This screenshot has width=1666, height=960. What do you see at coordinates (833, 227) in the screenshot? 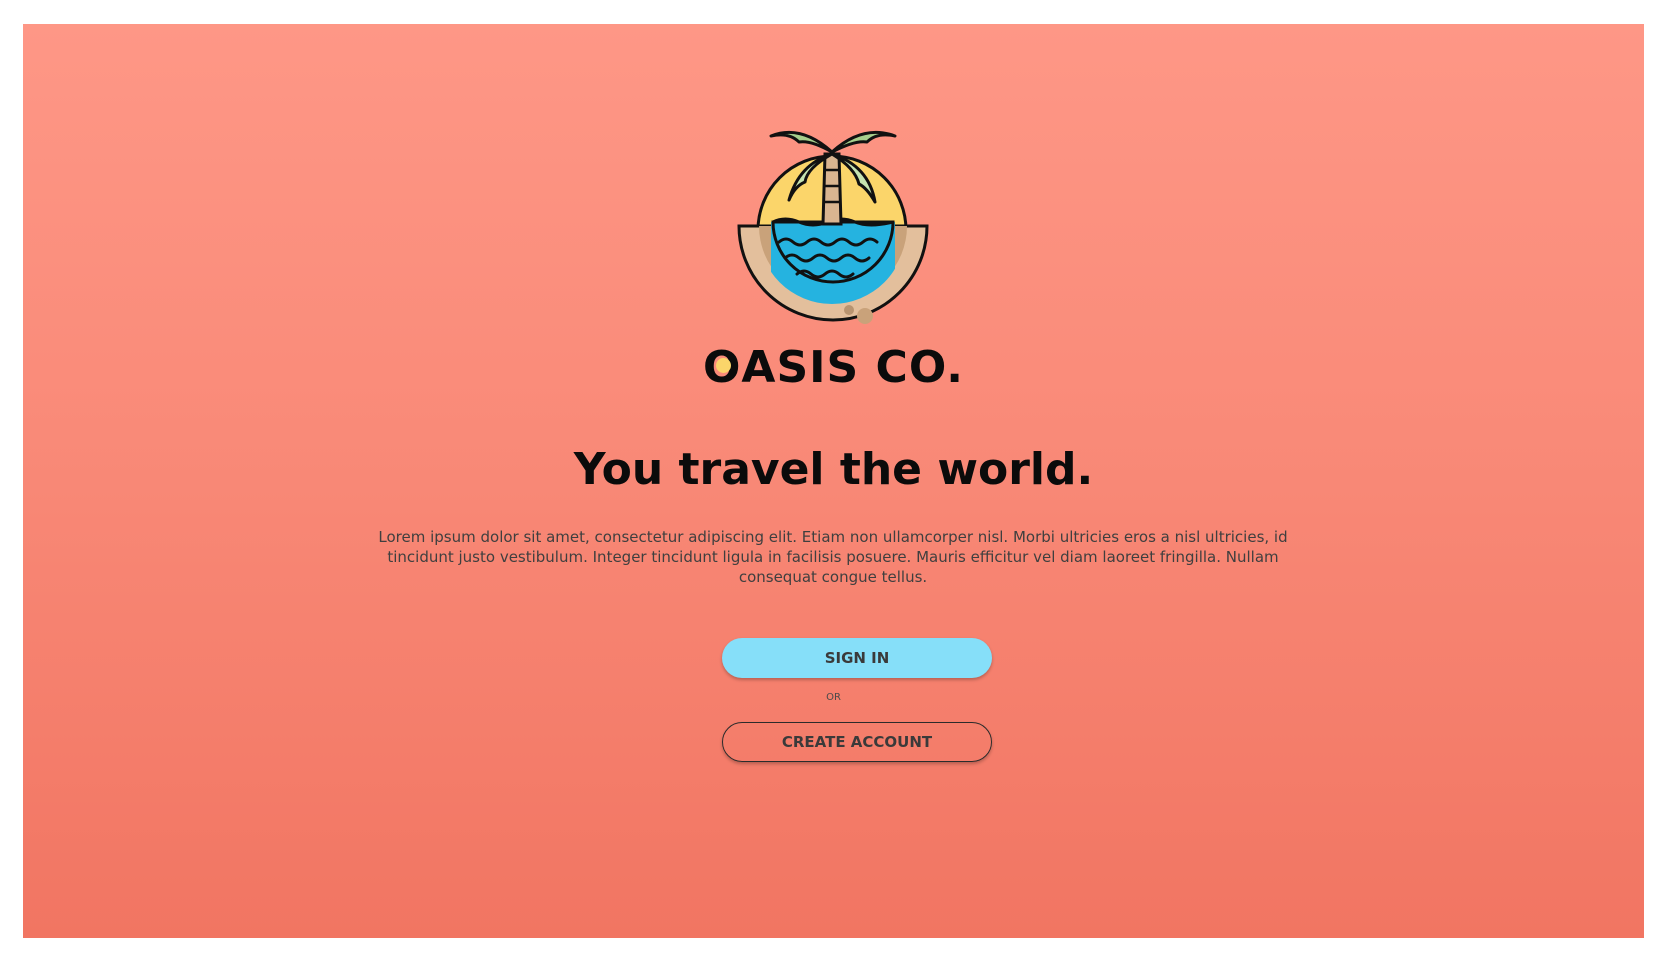
I see `palm-island-logo` at bounding box center [833, 227].